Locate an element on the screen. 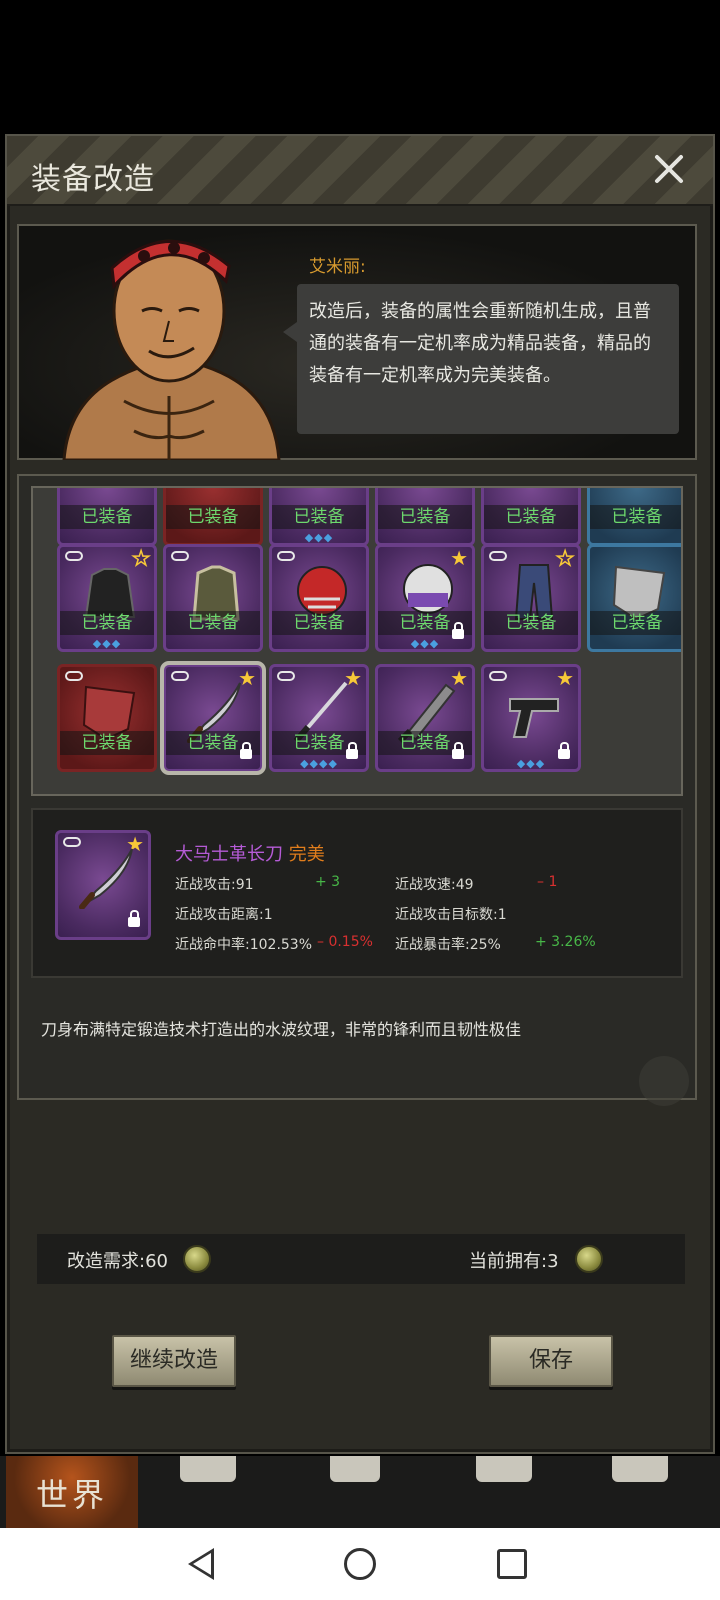  android-nav-bar is located at coordinates (360, 1564).